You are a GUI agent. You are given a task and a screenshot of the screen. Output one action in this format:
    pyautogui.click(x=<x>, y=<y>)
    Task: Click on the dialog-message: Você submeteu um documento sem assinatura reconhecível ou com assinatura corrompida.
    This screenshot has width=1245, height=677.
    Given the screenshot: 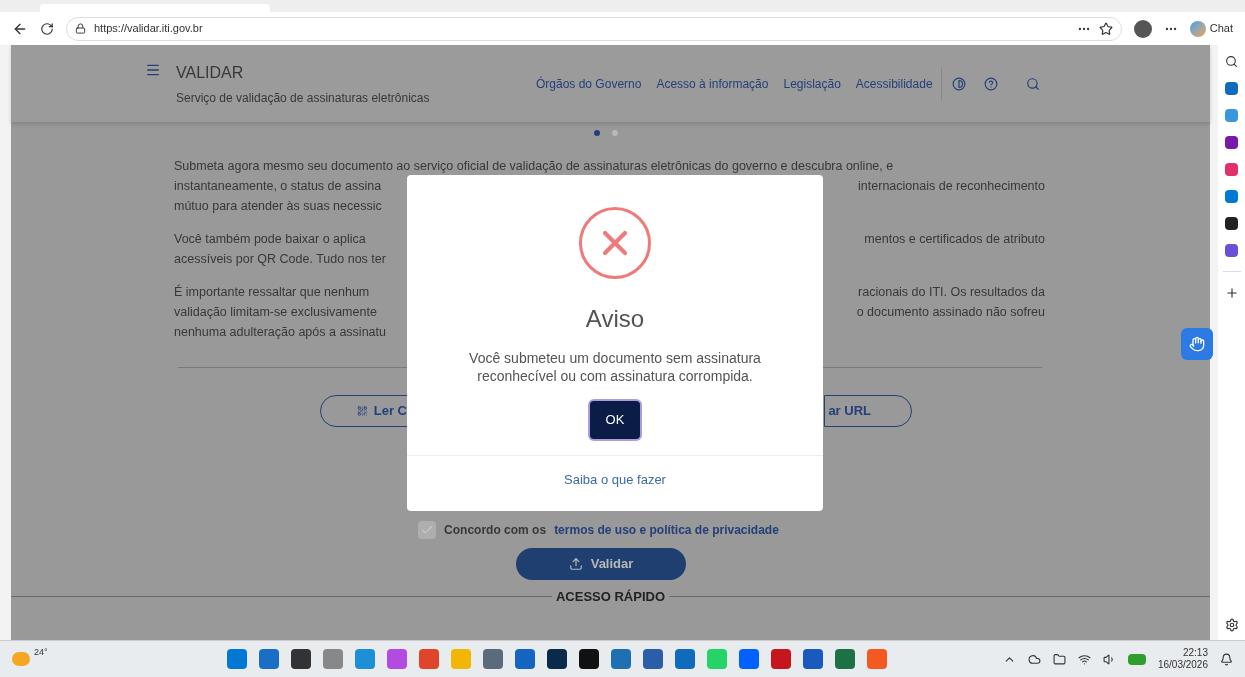 What is the action you would take?
    pyautogui.click(x=615, y=367)
    